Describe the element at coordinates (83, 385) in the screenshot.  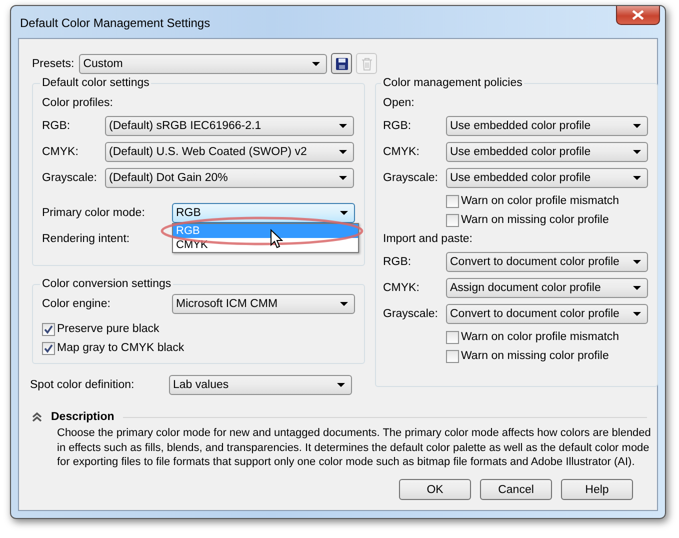
I see `field-label: Spot color definition:` at that location.